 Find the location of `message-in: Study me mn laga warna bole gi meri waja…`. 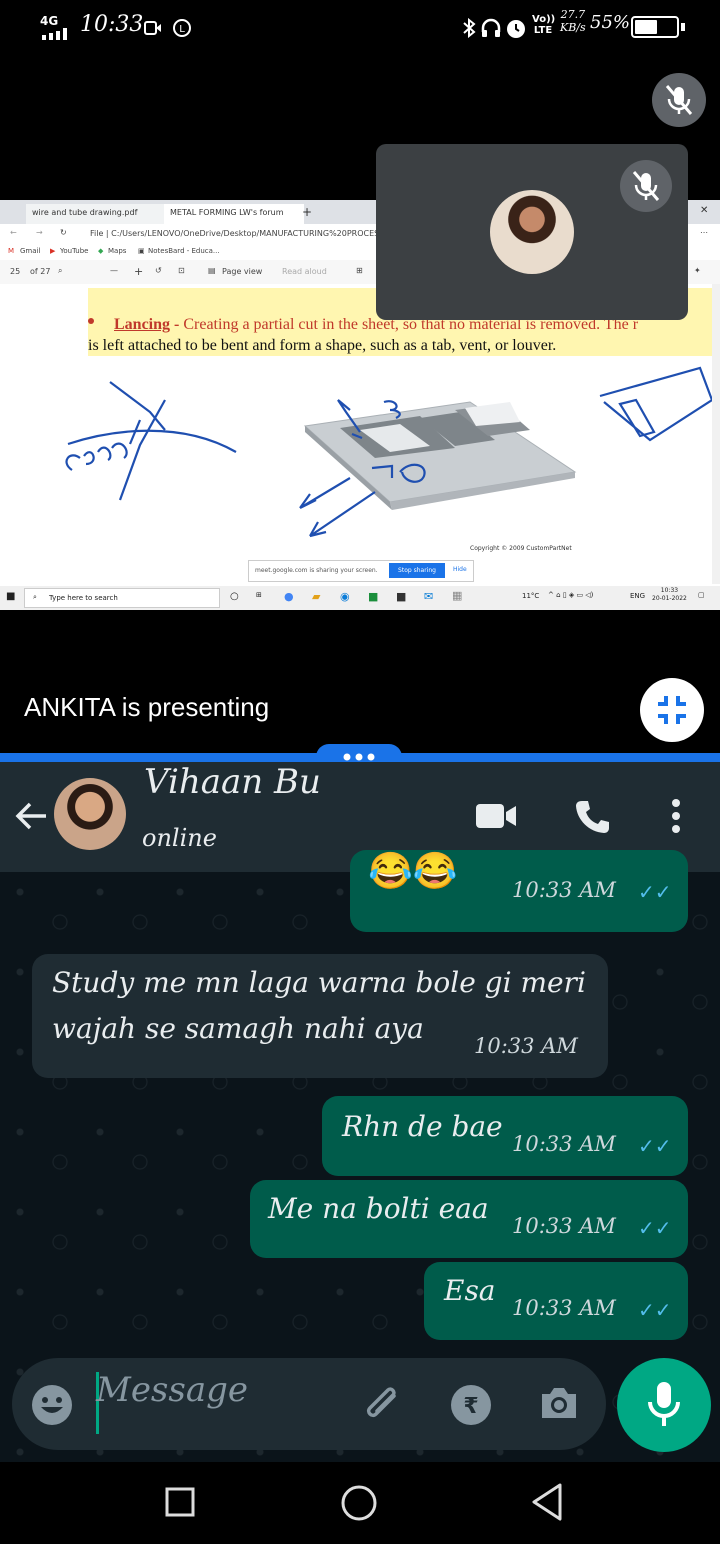

message-in: Study me mn laga warna bole gi meri waja… is located at coordinates (320, 1016).